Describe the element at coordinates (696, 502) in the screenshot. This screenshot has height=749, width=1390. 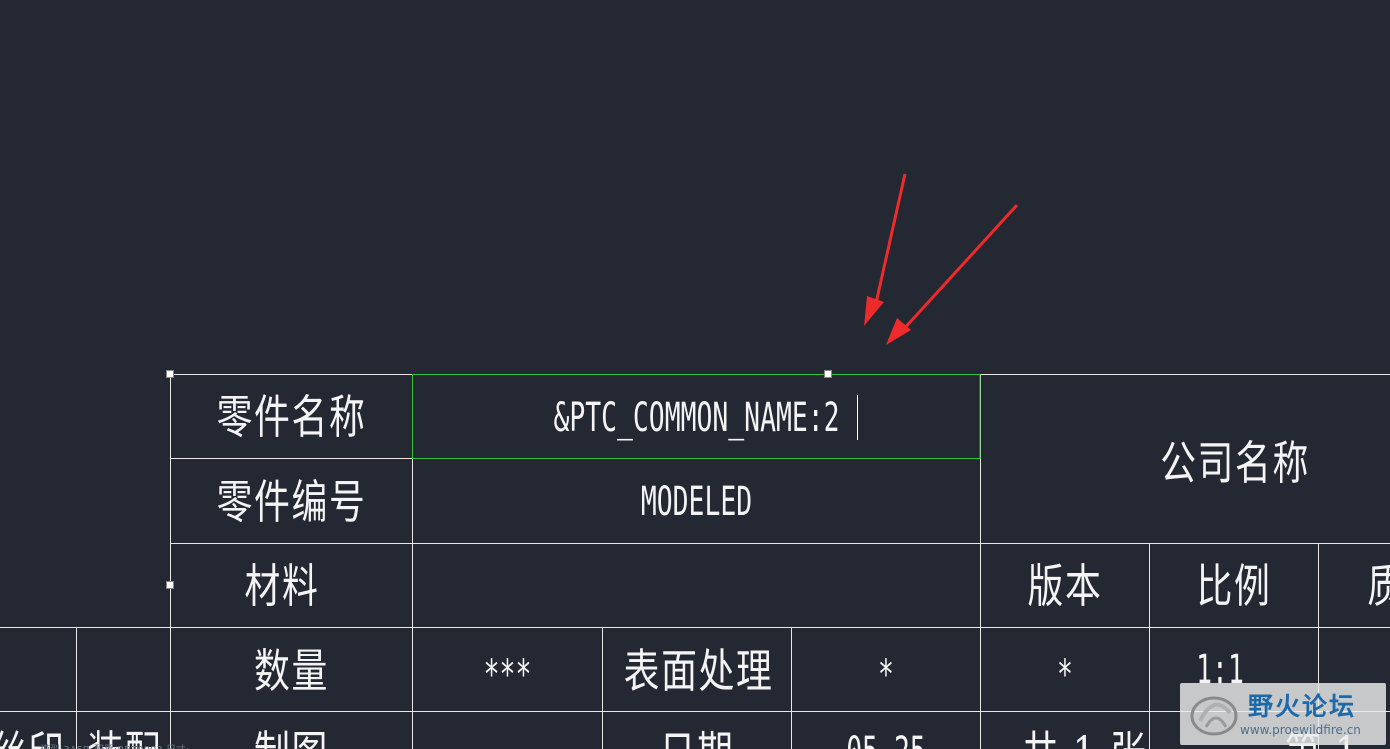
I see `part-number-value: MODELED` at that location.